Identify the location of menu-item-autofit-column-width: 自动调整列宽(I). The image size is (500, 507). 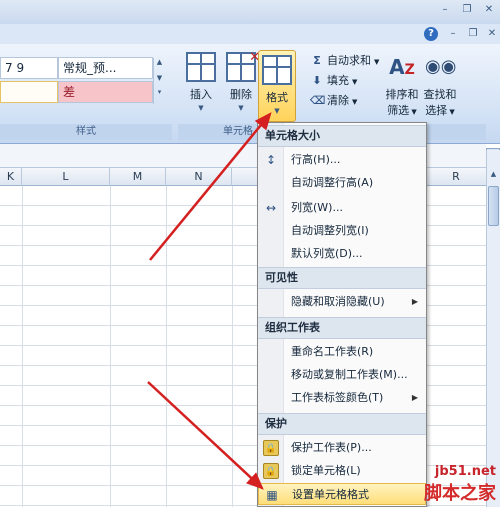
(342, 231).